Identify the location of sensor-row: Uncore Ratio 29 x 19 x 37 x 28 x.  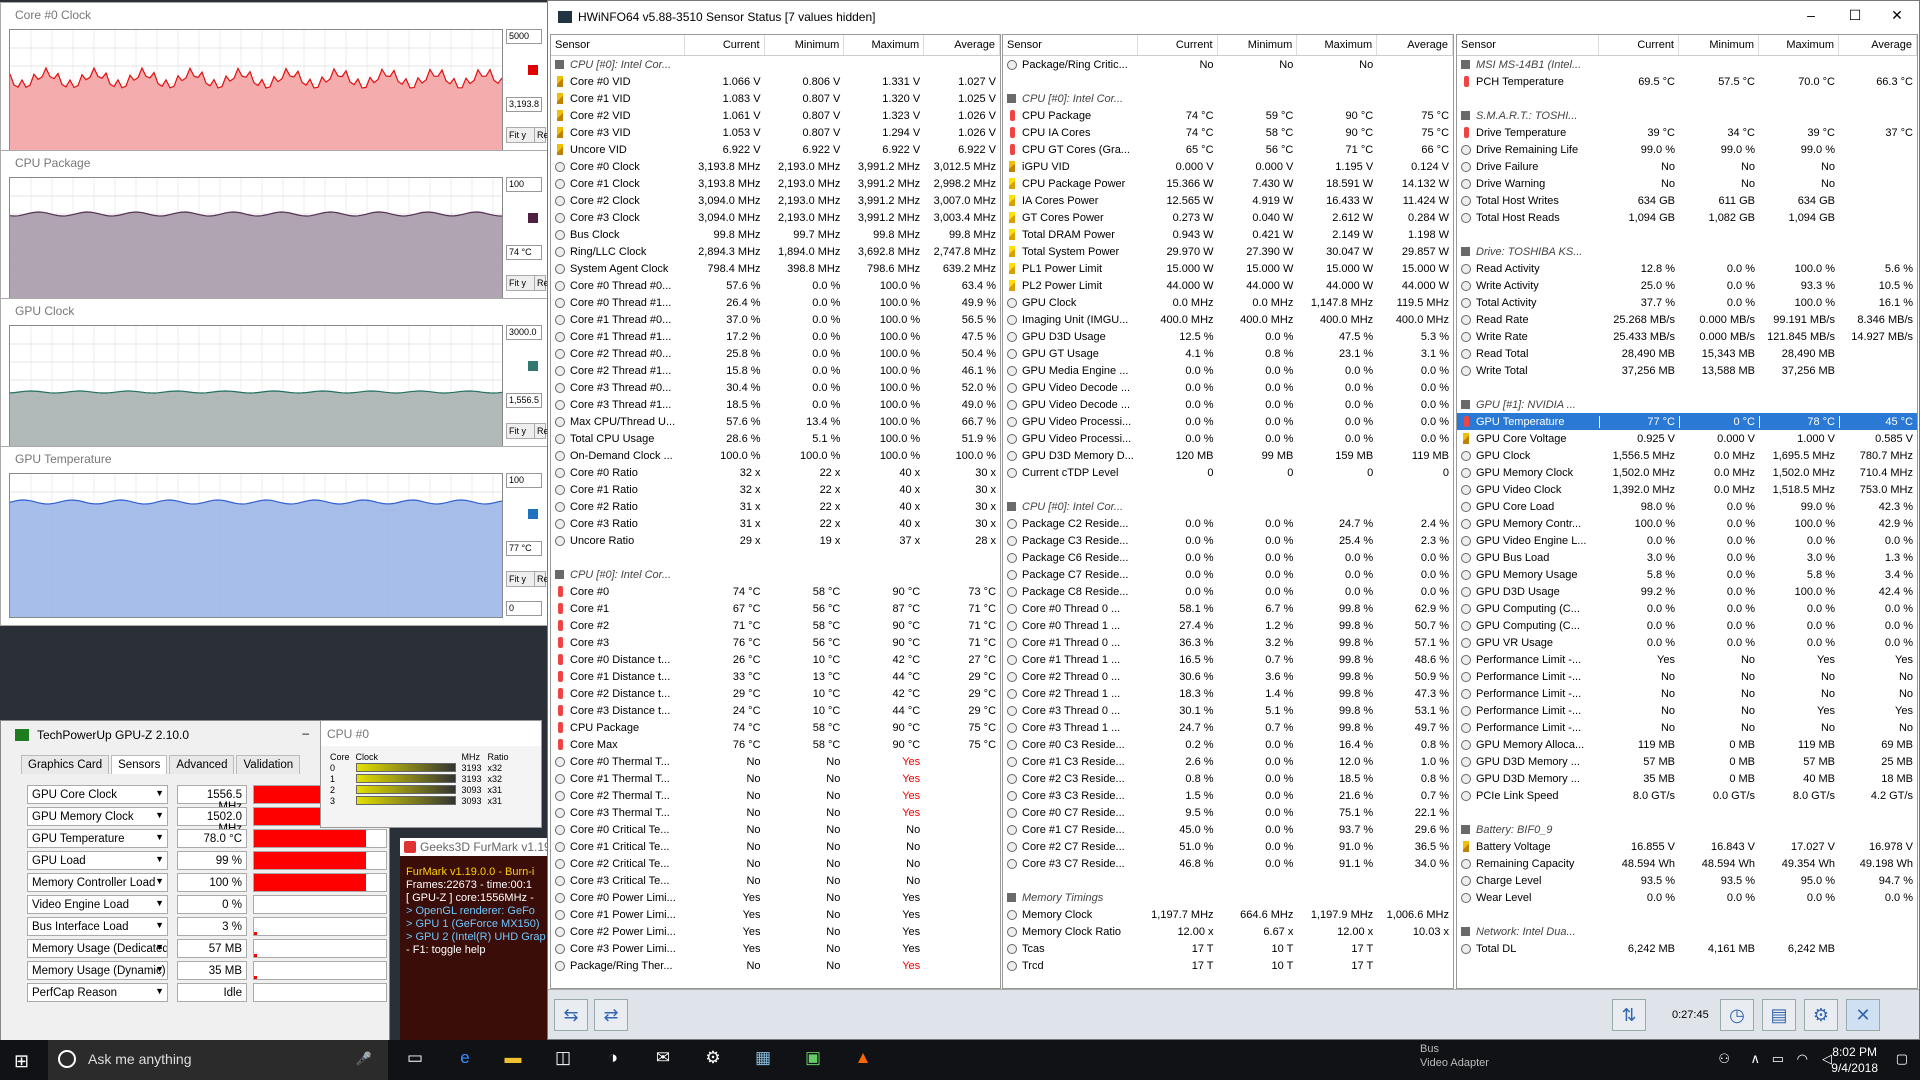
(775, 540).